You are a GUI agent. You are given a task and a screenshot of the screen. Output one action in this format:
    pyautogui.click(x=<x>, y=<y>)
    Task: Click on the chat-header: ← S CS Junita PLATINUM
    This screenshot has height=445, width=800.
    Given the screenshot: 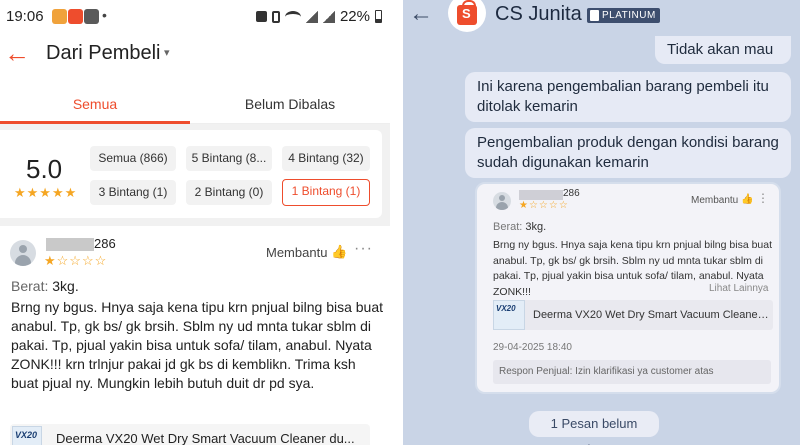 What is the action you would take?
    pyautogui.click(x=601, y=17)
    